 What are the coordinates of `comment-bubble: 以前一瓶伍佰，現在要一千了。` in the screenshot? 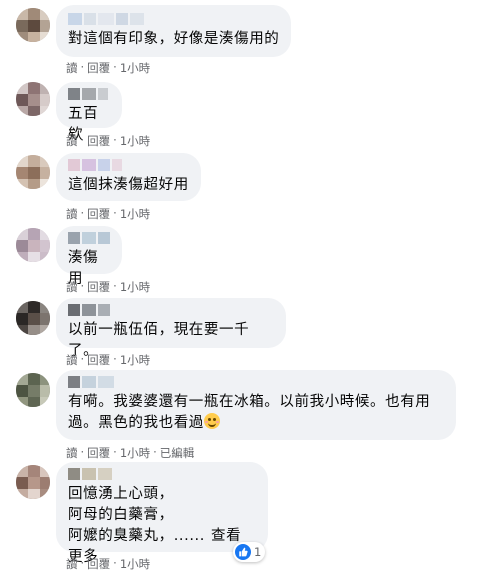 It's located at (171, 328).